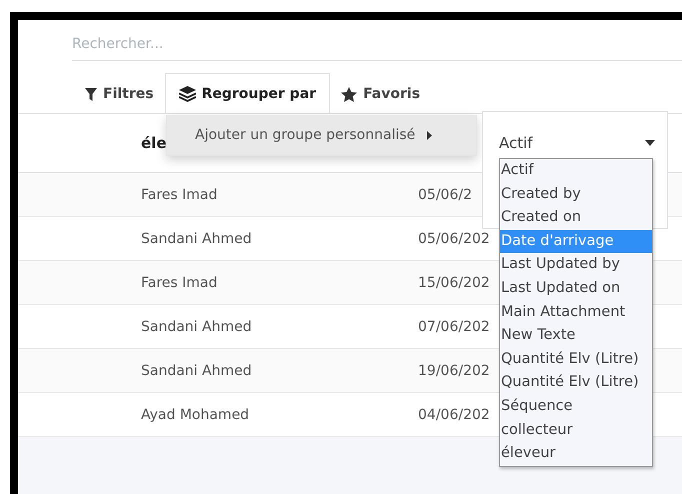 The width and height of the screenshot is (682, 494). What do you see at coordinates (454, 414) in the screenshot?
I see `table-cell: 04/06/202` at bounding box center [454, 414].